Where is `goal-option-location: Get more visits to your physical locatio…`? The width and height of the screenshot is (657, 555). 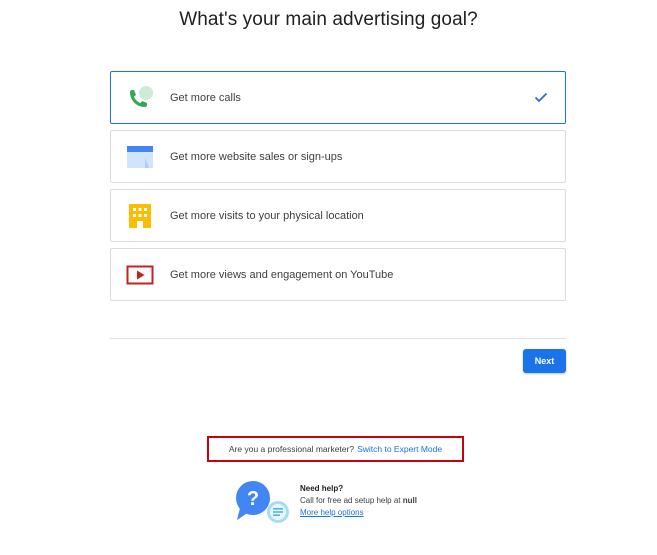 goal-option-location: Get more visits to your physical locatio… is located at coordinates (338, 215).